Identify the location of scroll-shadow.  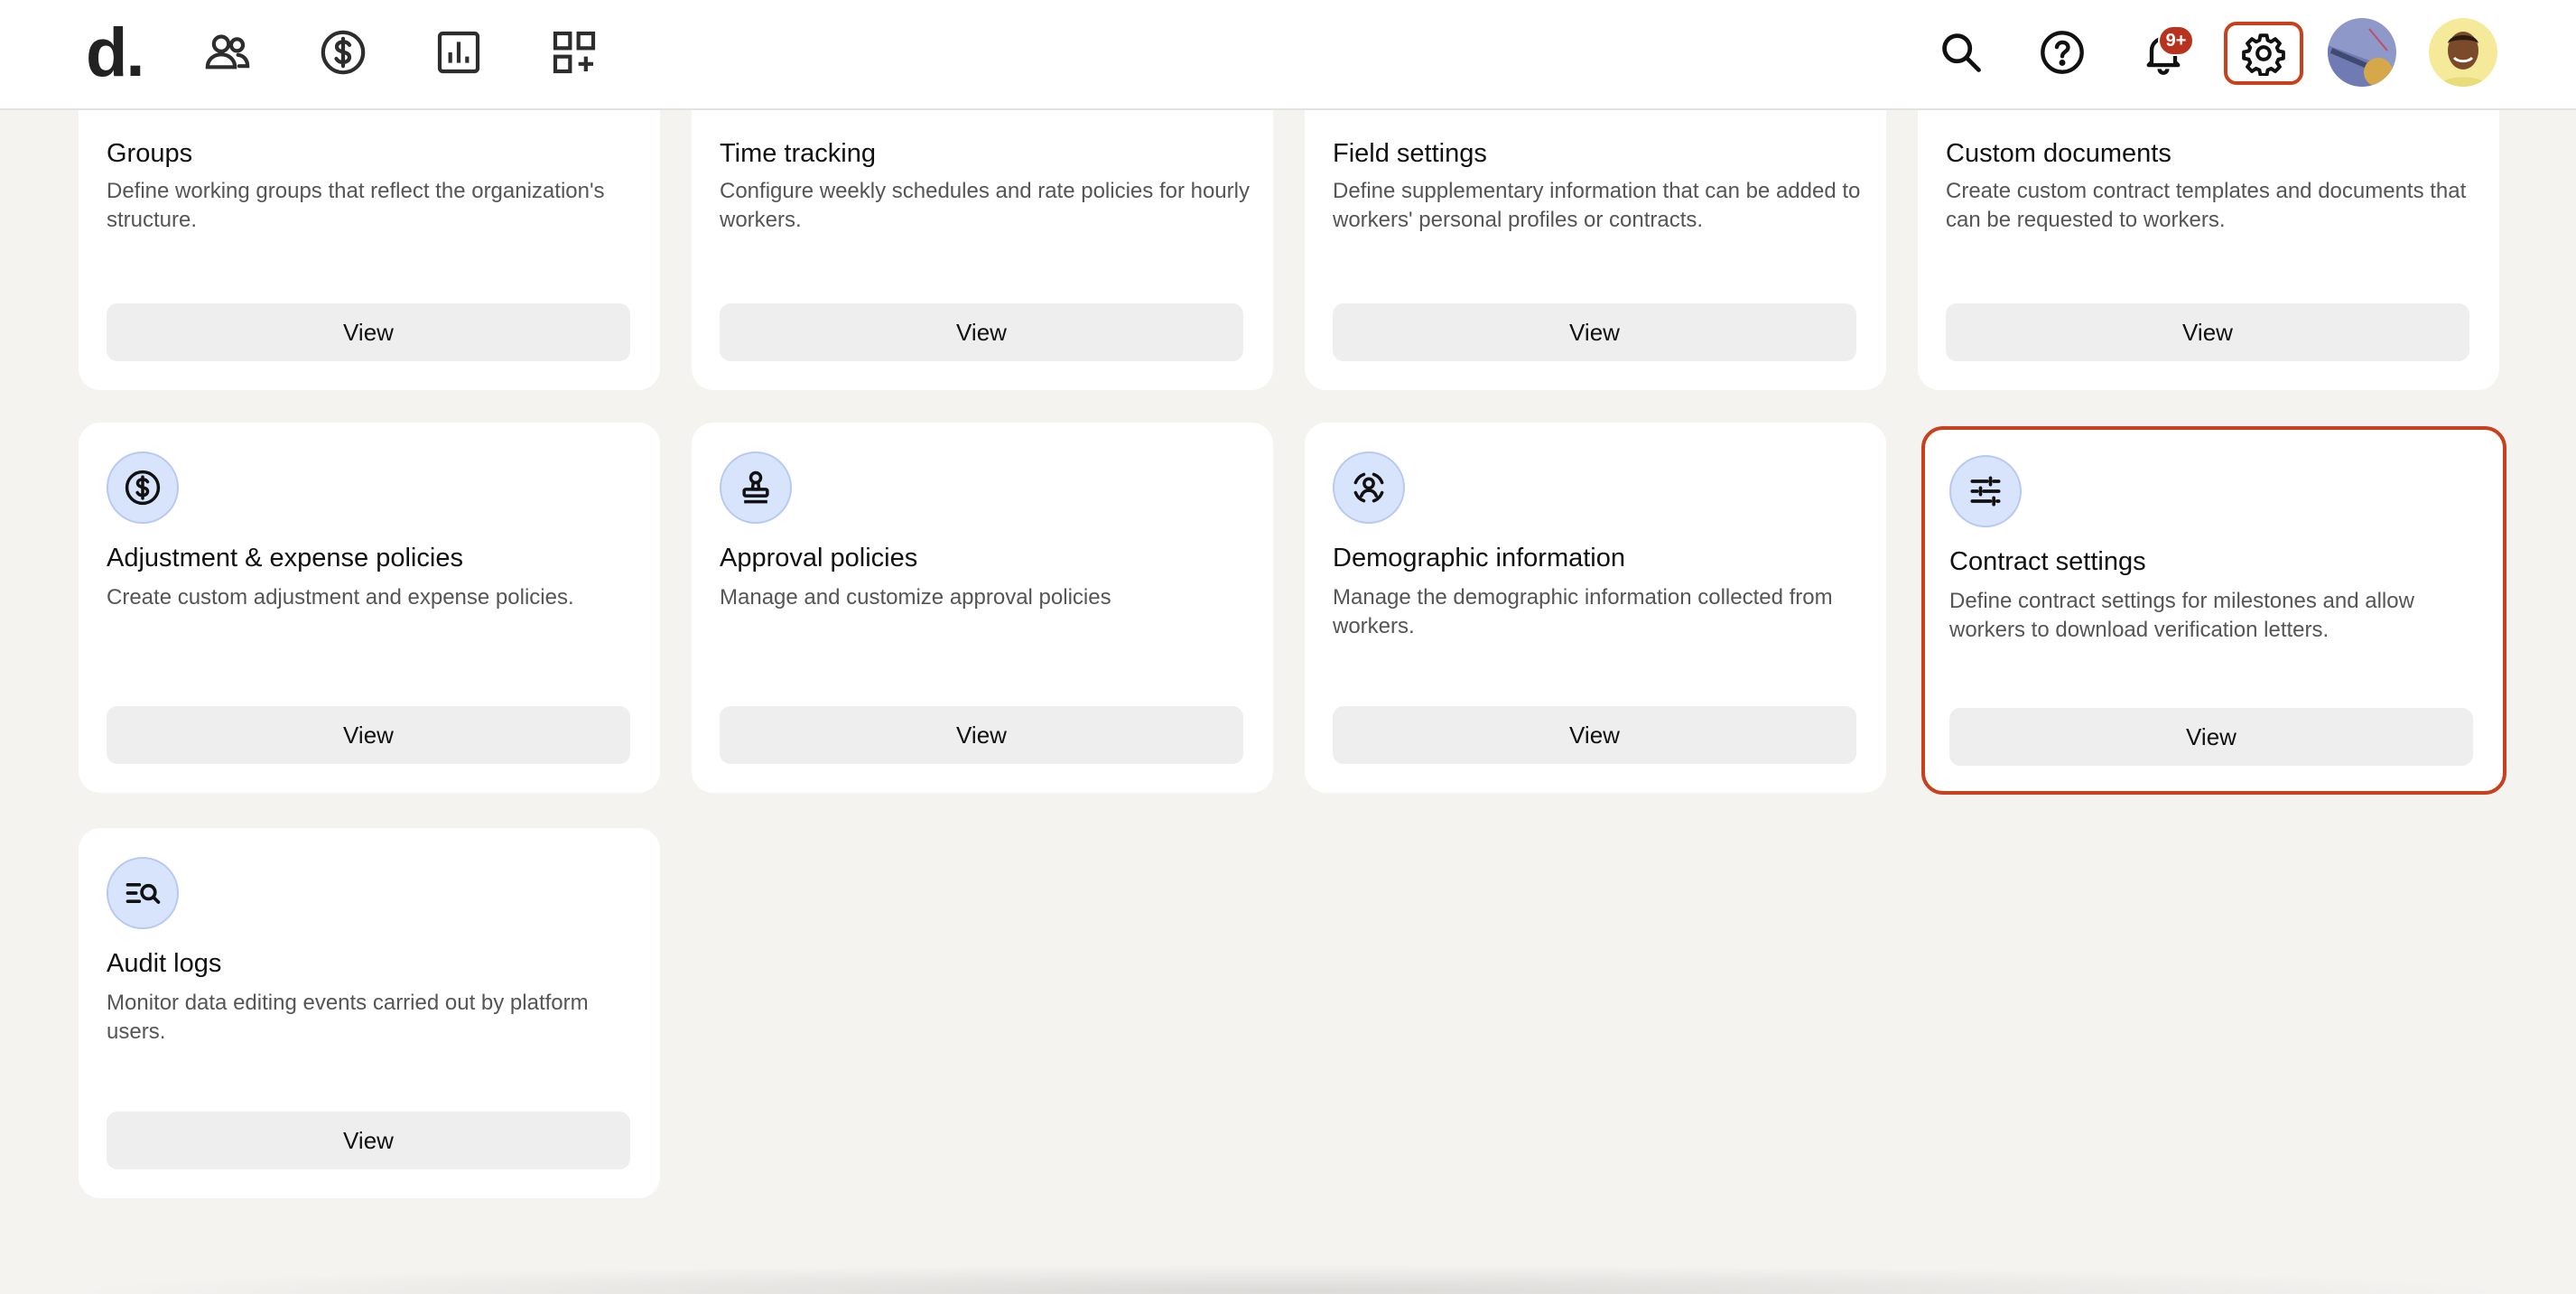
(1291, 1279).